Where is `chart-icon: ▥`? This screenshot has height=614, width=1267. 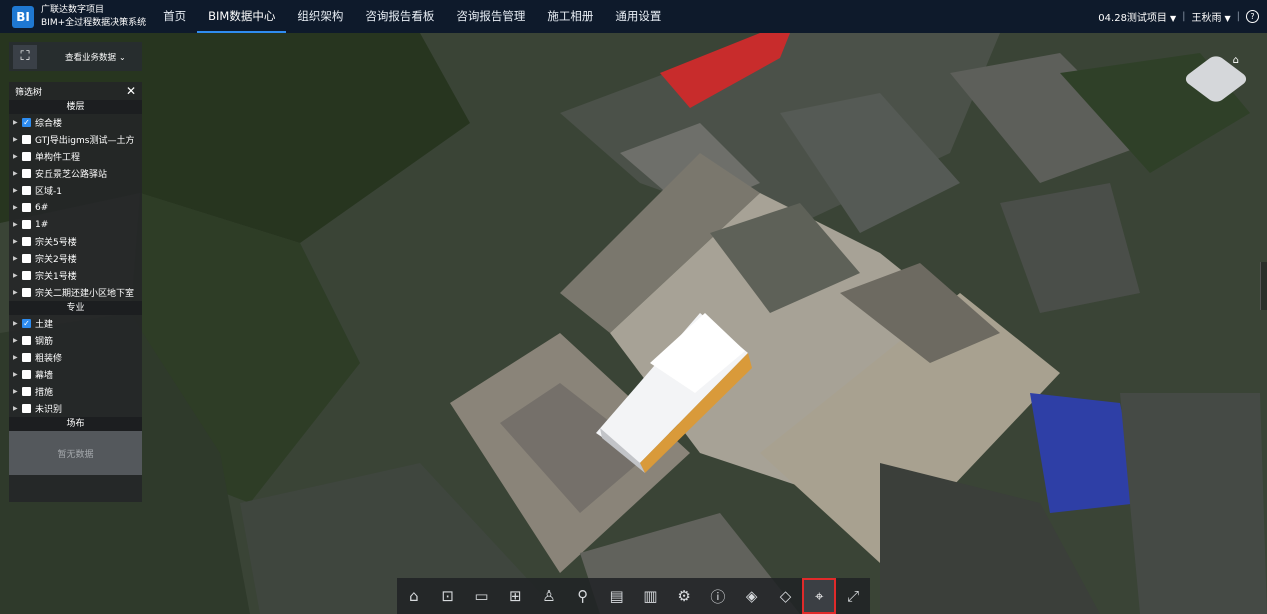
chart-icon: ▥ is located at coordinates (650, 596).